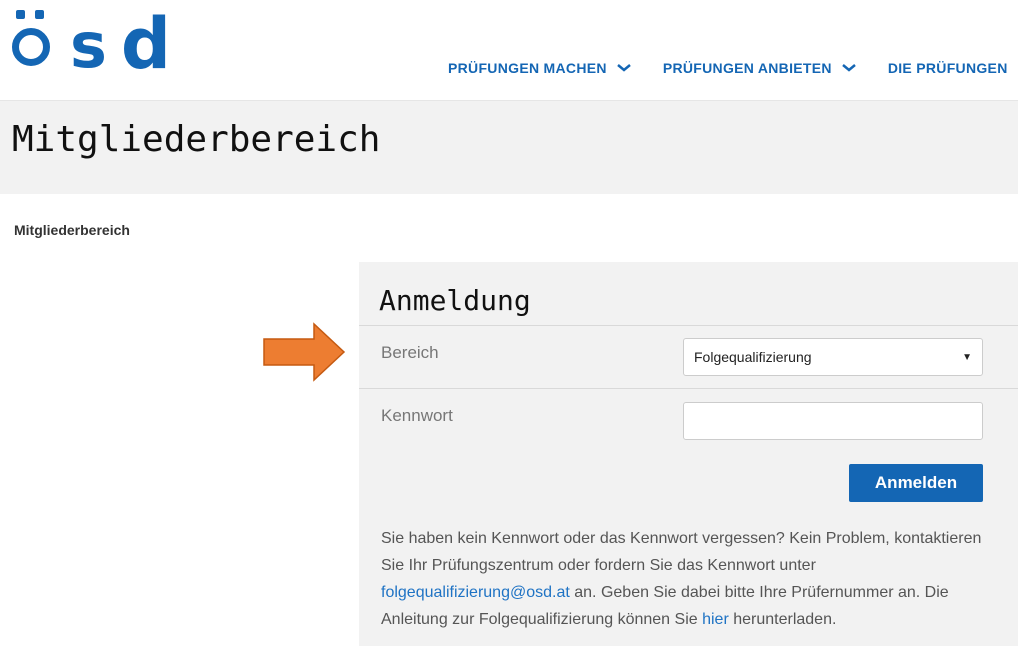 This screenshot has width=1018, height=646. I want to click on nav-item-die-pruefungen: DIE PRÜFUNGEN, so click(948, 68).